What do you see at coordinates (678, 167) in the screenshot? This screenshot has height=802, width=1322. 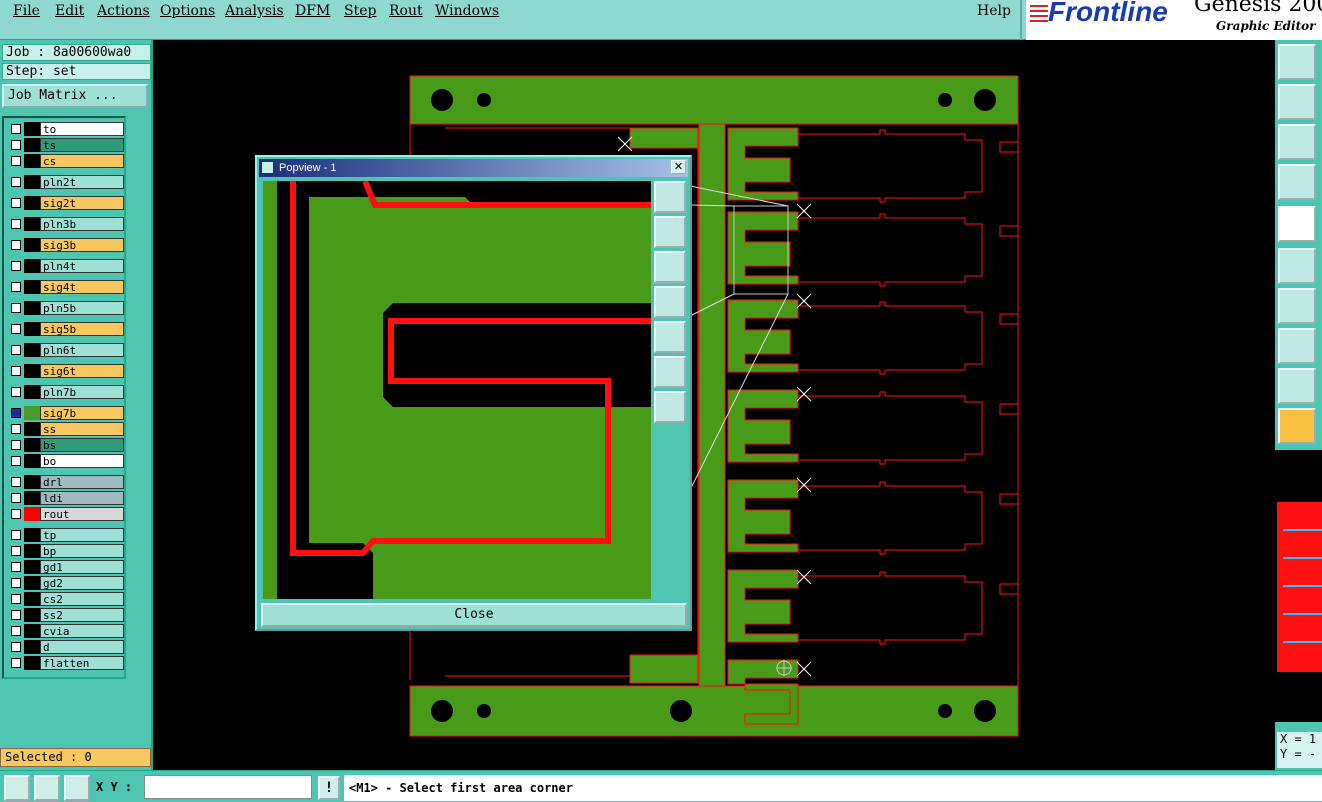 I see `close-icon: ✕` at bounding box center [678, 167].